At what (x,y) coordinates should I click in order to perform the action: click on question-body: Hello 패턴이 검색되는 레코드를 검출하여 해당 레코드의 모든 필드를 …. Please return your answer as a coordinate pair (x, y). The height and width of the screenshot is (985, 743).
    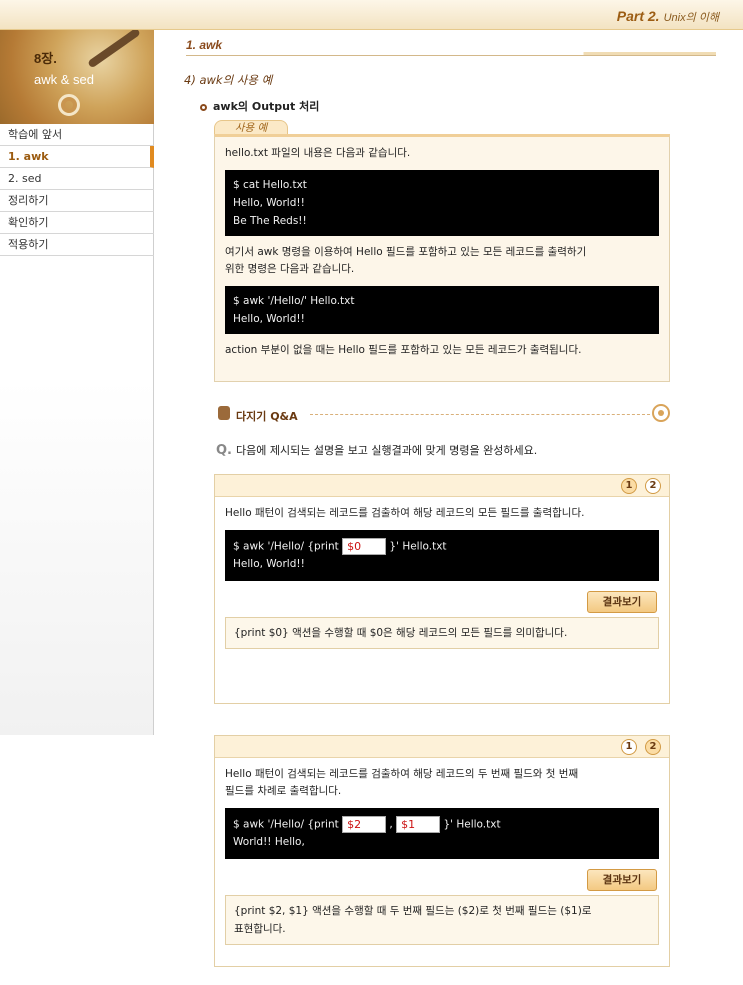
    Looking at the image, I should click on (442, 577).